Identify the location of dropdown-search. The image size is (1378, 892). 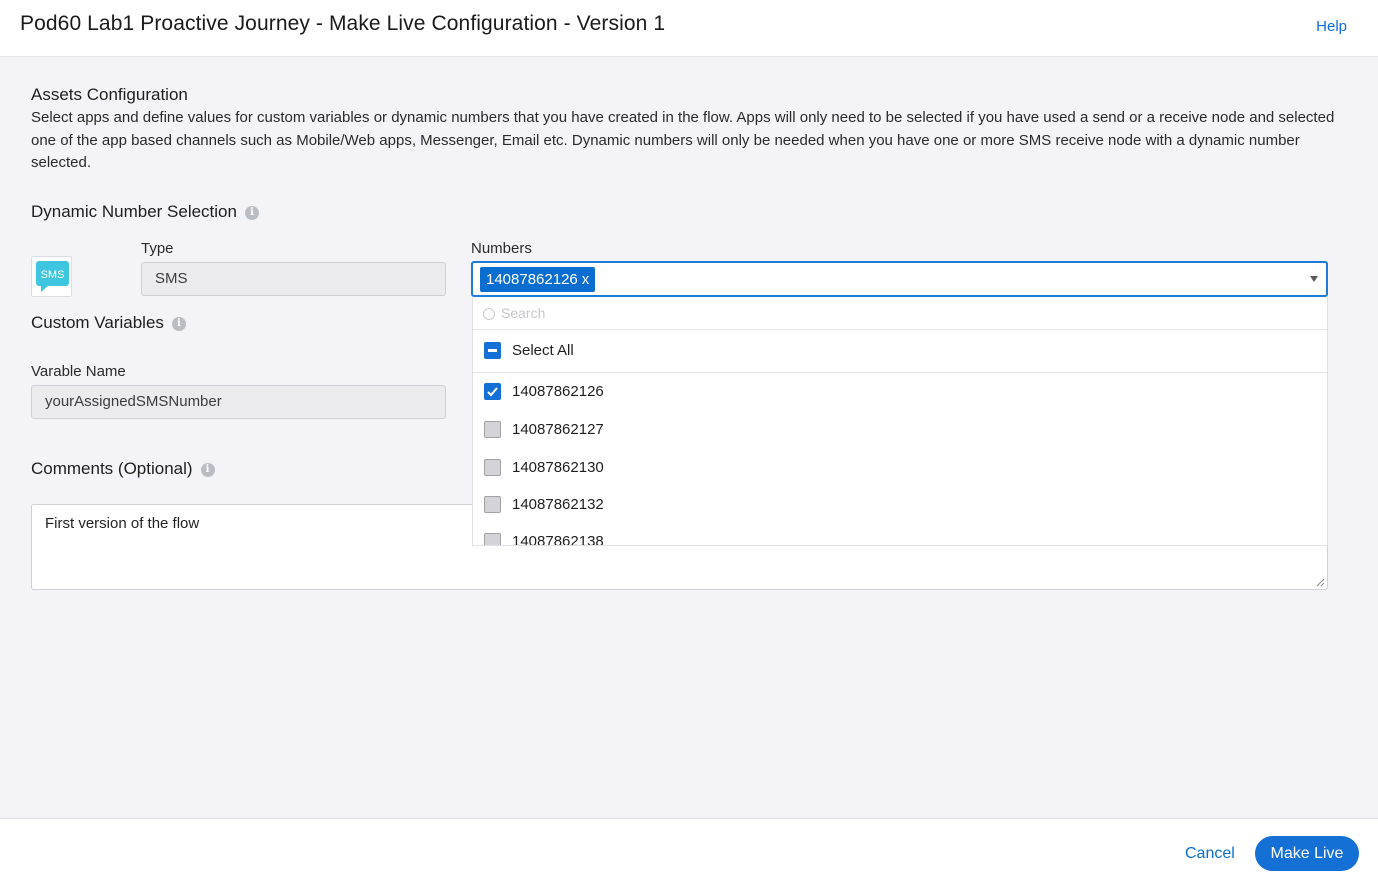
(900, 313).